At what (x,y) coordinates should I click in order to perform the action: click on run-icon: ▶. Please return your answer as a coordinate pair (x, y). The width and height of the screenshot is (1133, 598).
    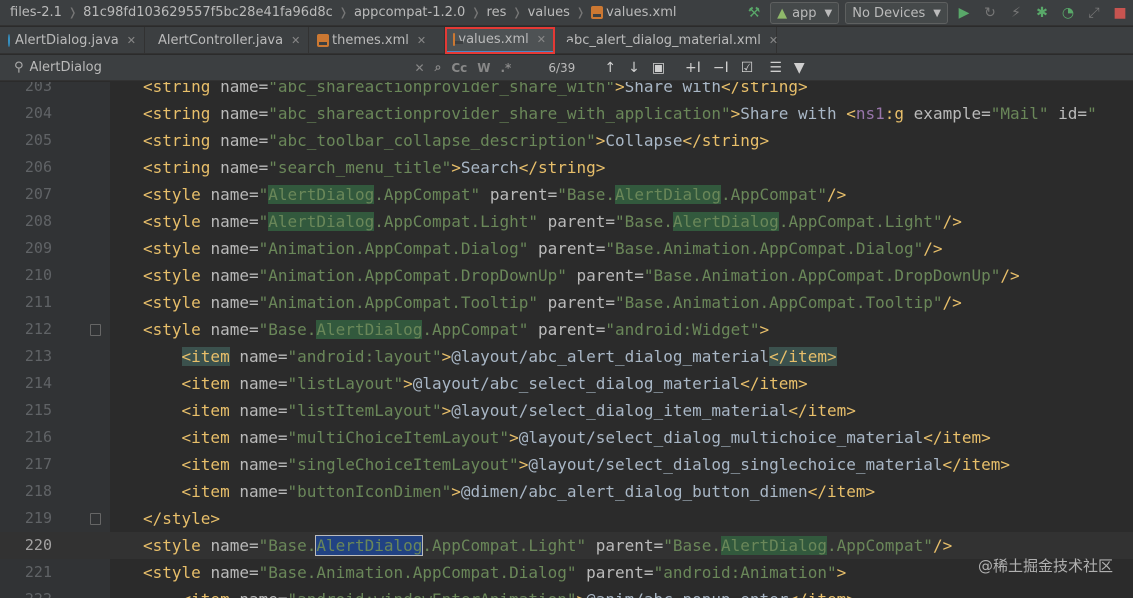
    Looking at the image, I should click on (964, 13).